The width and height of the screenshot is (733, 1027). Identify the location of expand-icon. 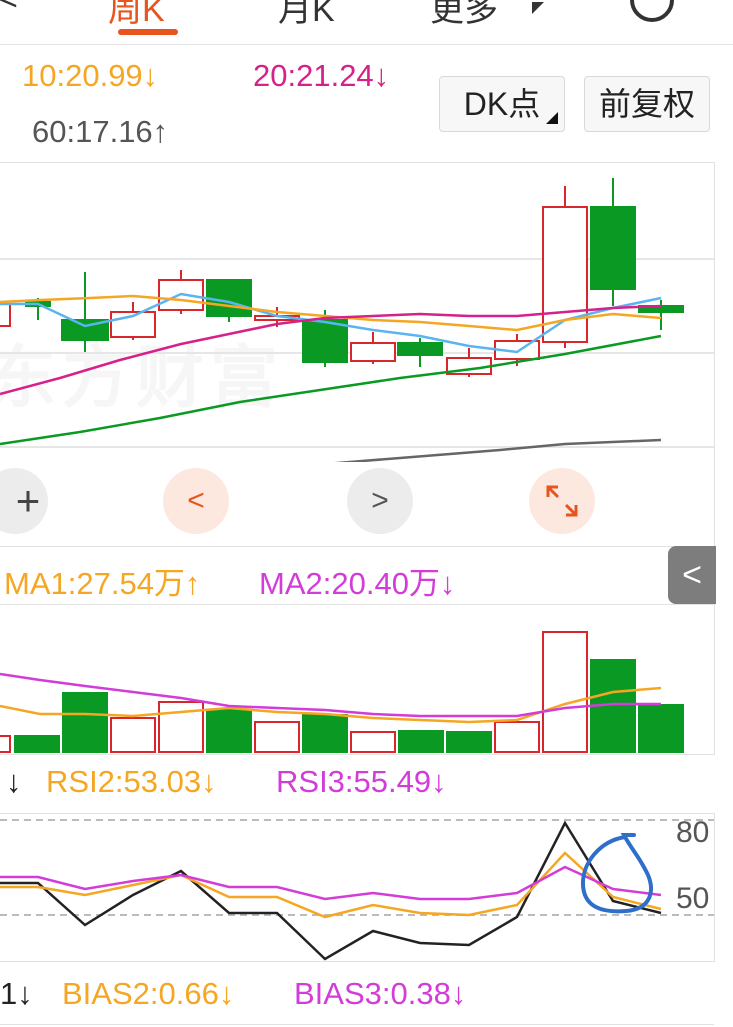
(562, 501).